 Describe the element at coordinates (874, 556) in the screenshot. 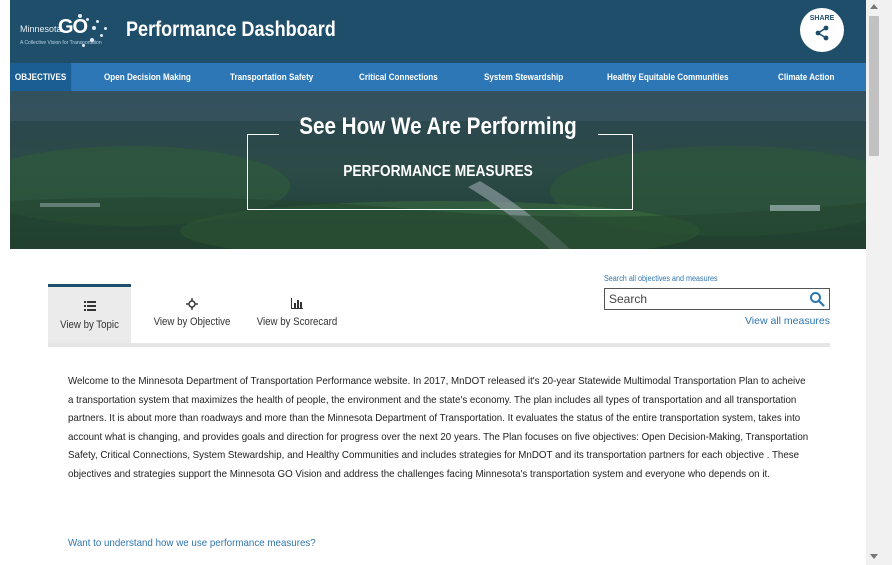

I see `scroll-down-arrow-icon` at that location.